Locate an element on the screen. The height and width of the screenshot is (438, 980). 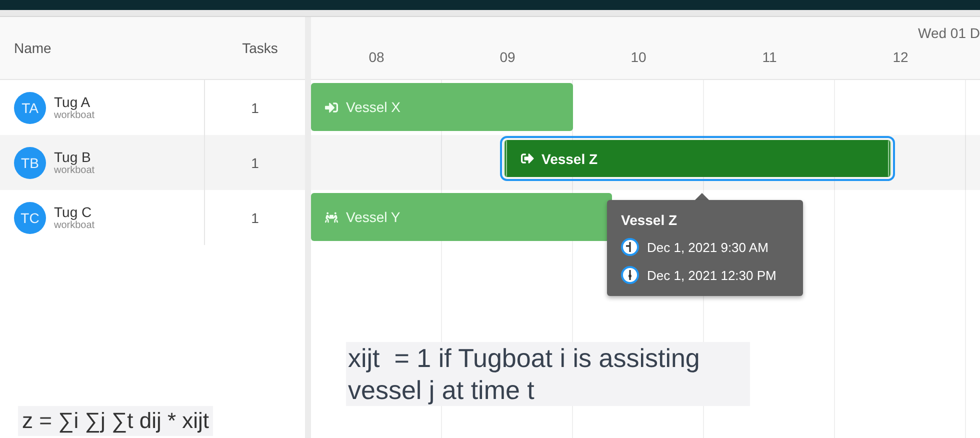
date-header: Wed 01 D is located at coordinates (949, 33).